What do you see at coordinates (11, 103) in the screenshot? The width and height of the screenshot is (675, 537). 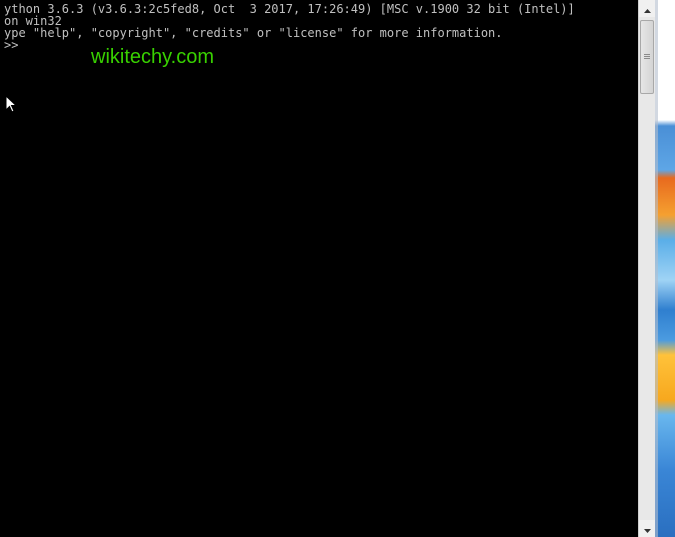 I see `mouse-pointer-icon` at bounding box center [11, 103].